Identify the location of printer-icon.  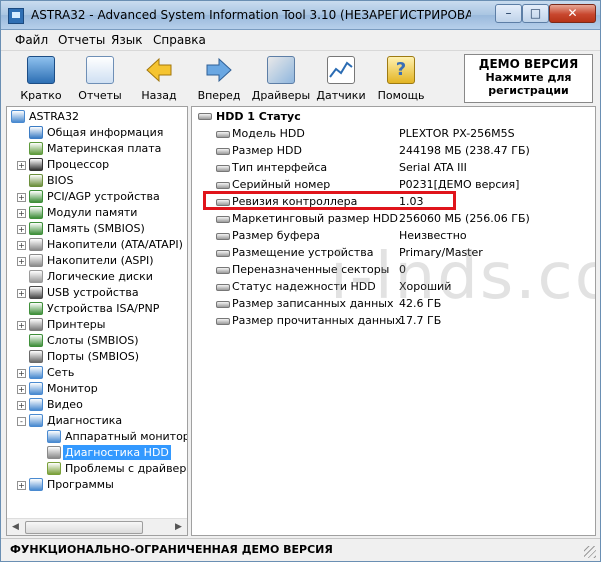
(36, 324).